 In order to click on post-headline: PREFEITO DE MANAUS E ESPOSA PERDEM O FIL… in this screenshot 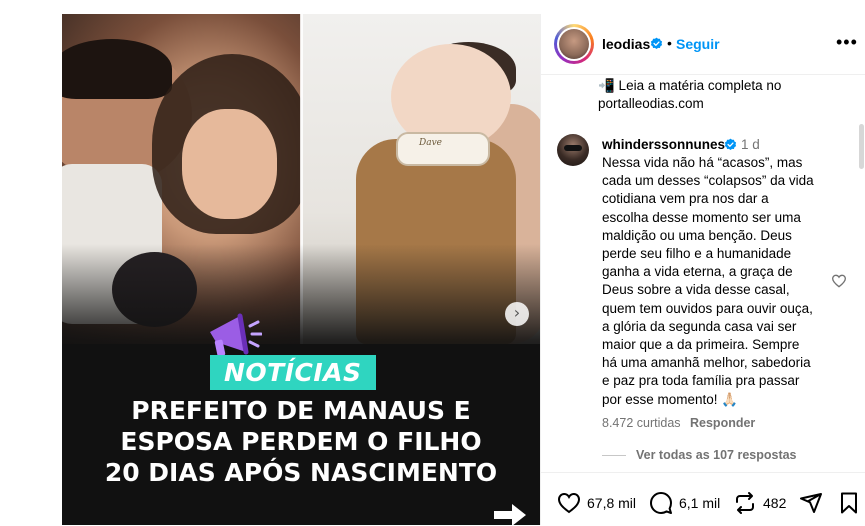, I will do `click(301, 441)`.